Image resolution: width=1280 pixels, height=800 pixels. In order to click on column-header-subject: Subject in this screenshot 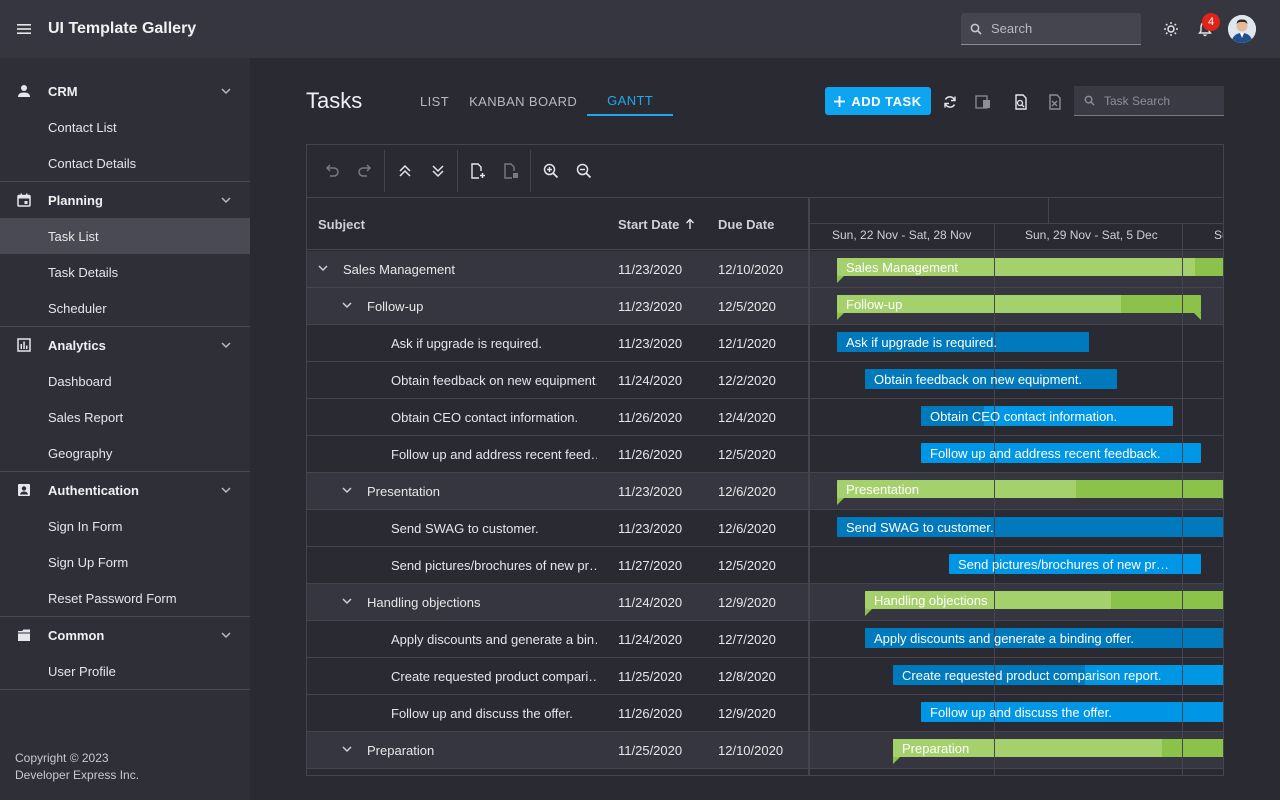, I will do `click(341, 224)`.